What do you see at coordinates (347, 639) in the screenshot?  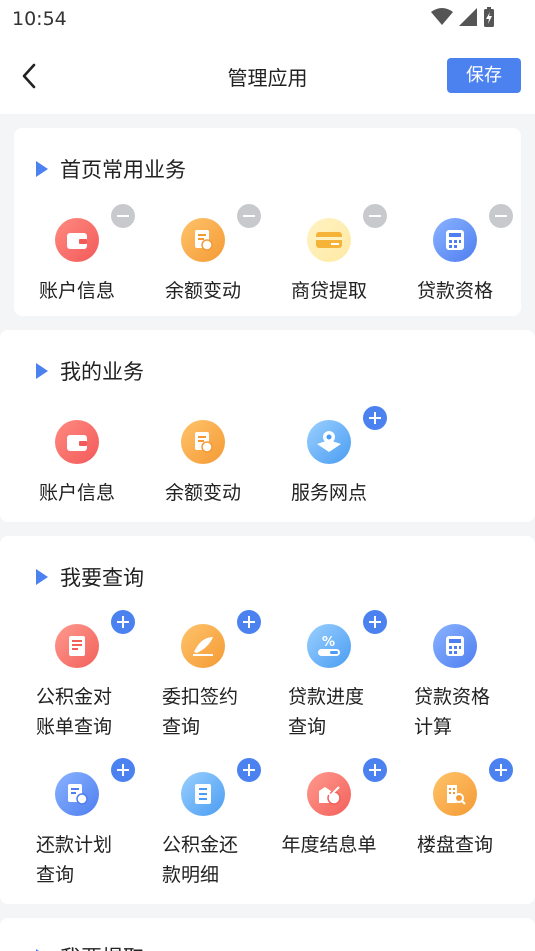 I see `percent-progress-icon: %` at bounding box center [347, 639].